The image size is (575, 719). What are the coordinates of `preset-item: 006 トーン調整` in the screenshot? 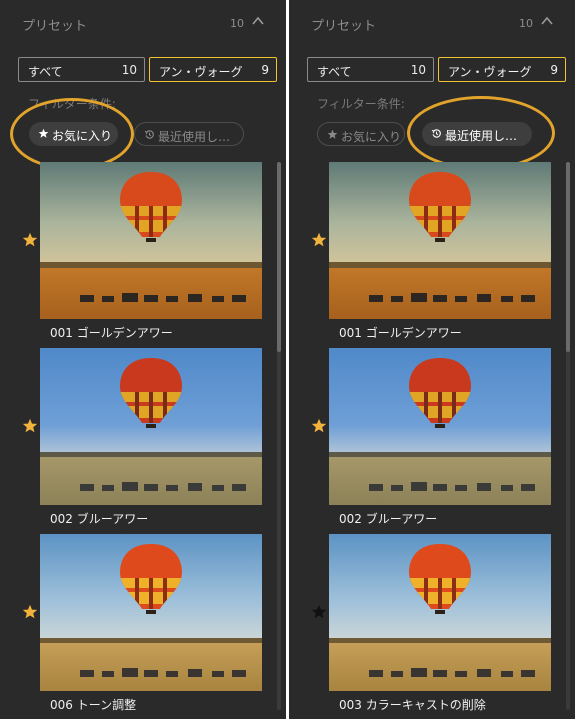 It's located at (140, 626).